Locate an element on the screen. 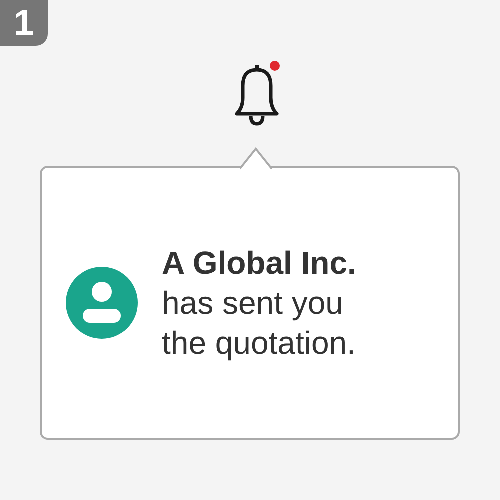 The height and width of the screenshot is (500, 500). avatar-icon is located at coordinates (102, 303).